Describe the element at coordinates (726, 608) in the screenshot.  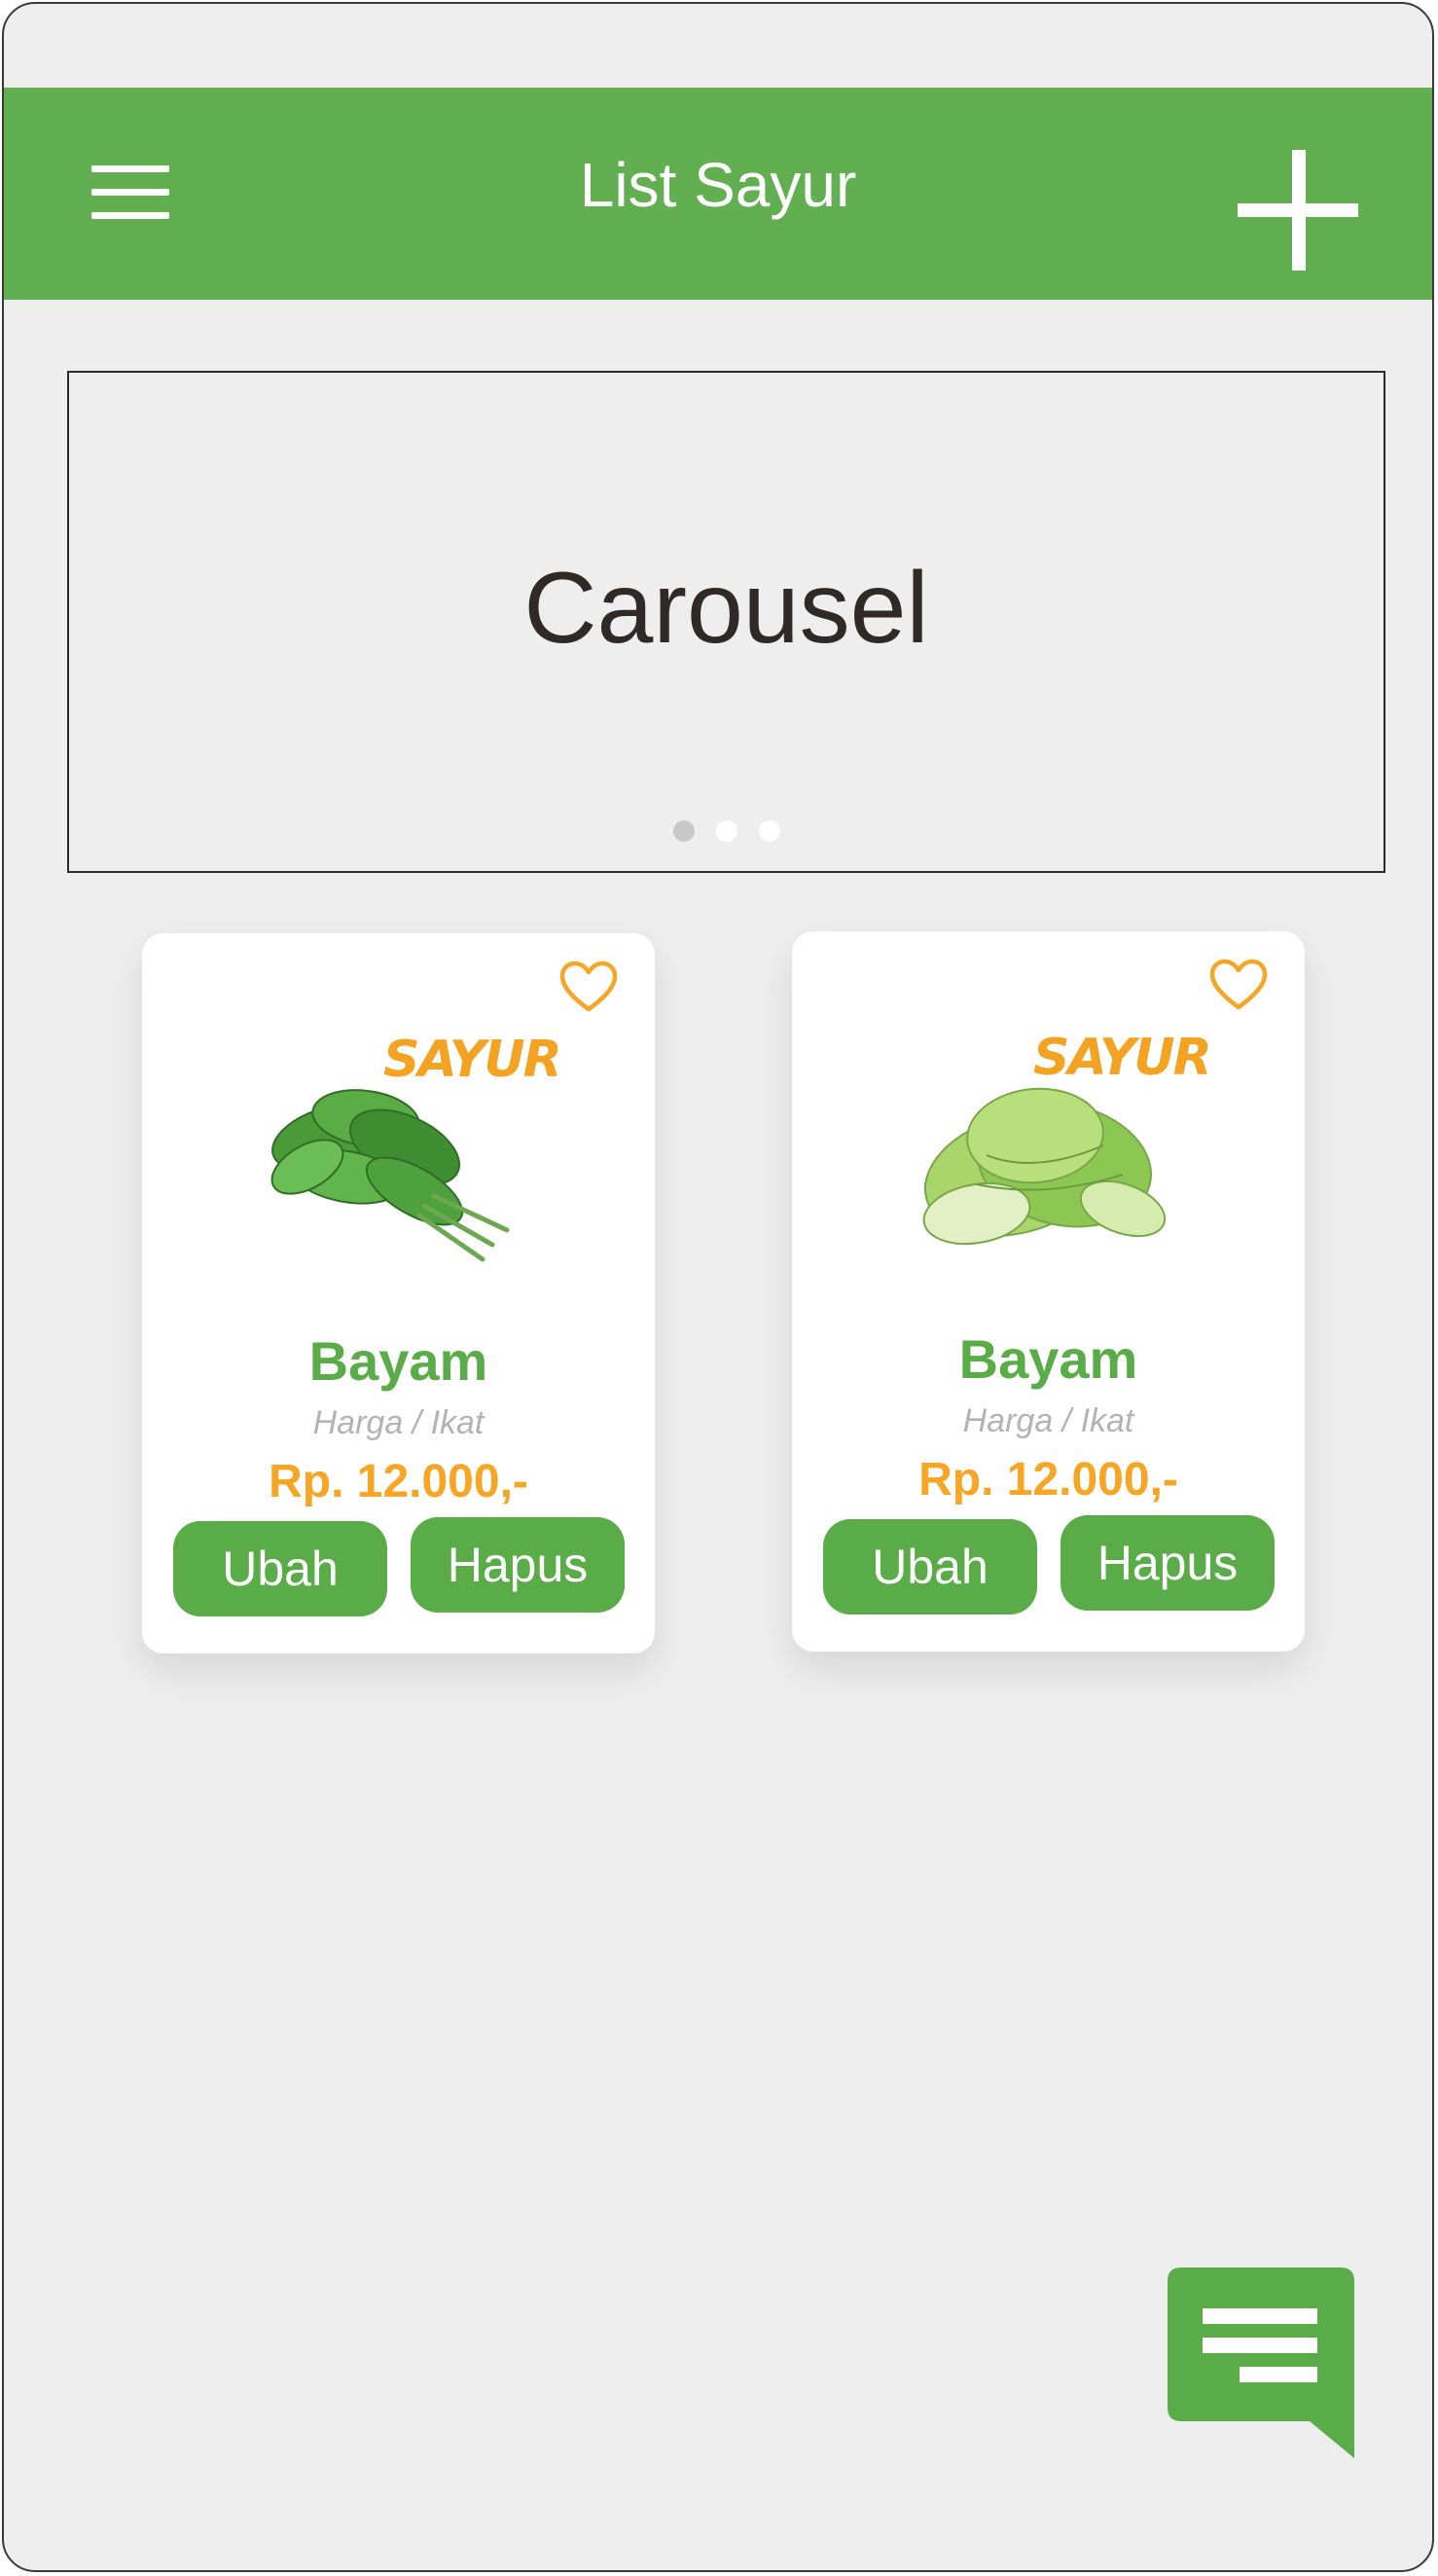
I see `carousel-label: Carousel` at that location.